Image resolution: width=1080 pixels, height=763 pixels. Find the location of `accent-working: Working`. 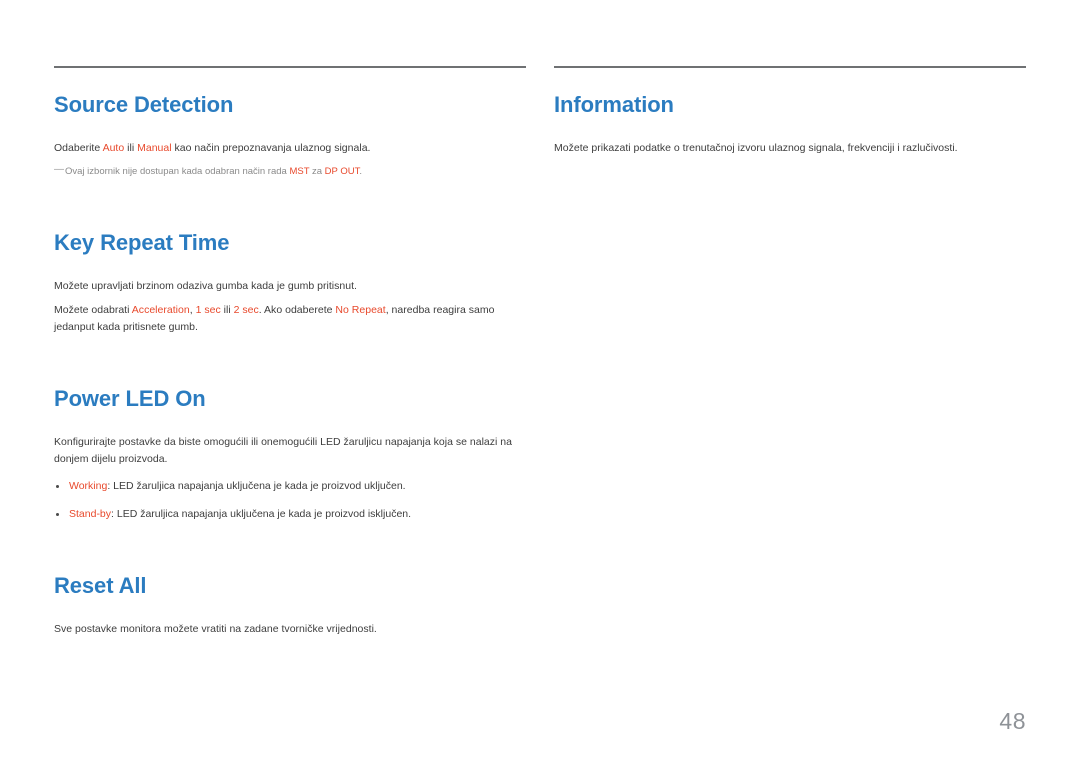

accent-working: Working is located at coordinates (88, 486).